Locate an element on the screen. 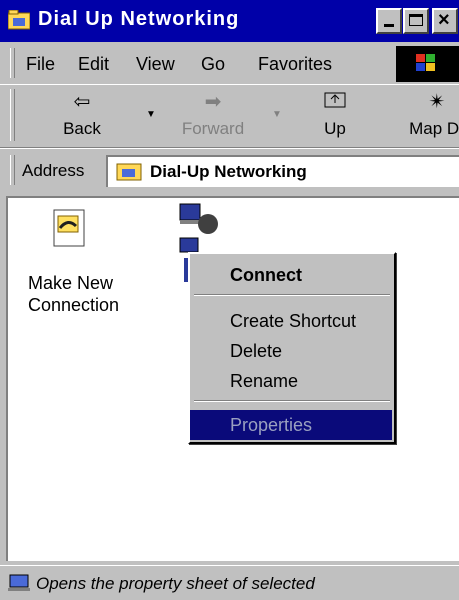 The width and height of the screenshot is (459, 600). menu-view: View is located at coordinates (155, 64).